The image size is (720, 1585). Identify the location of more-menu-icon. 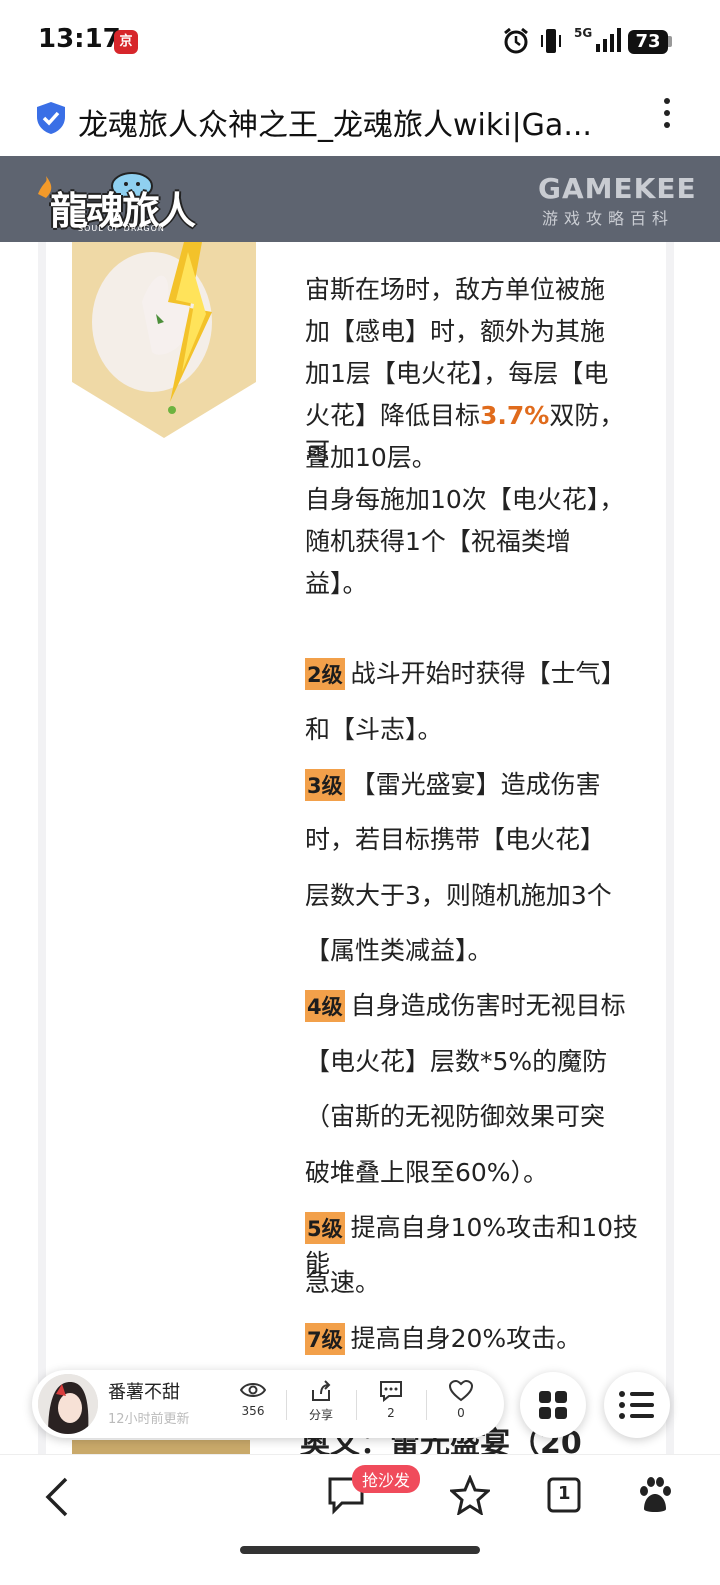
(668, 116).